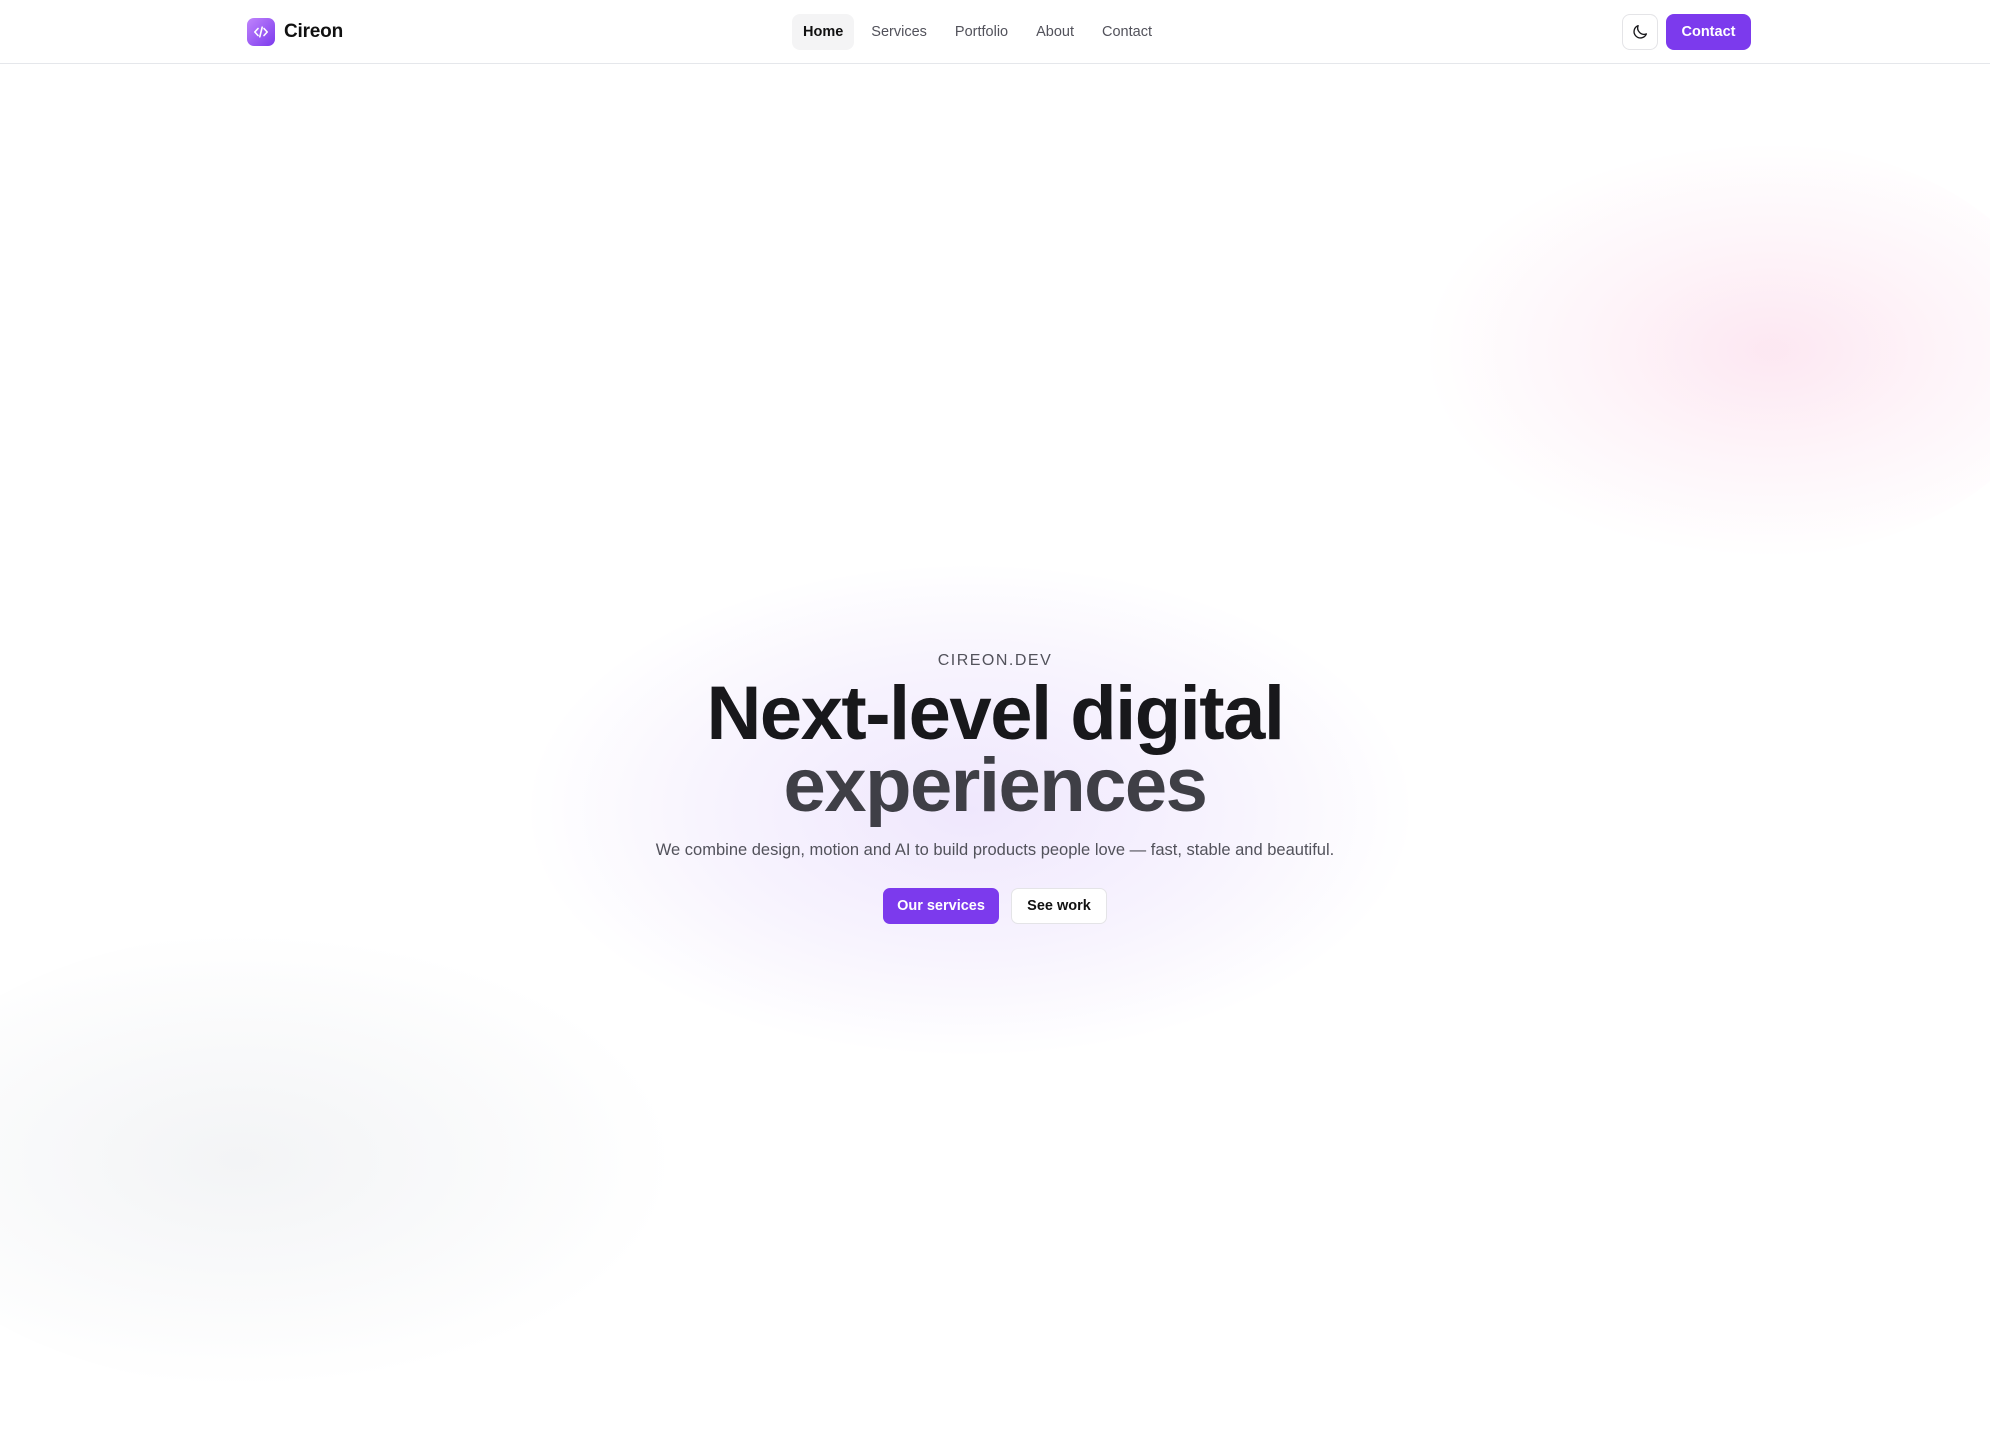  What do you see at coordinates (995, 660) in the screenshot?
I see `hero-eyebrow: CIREON.DEV` at bounding box center [995, 660].